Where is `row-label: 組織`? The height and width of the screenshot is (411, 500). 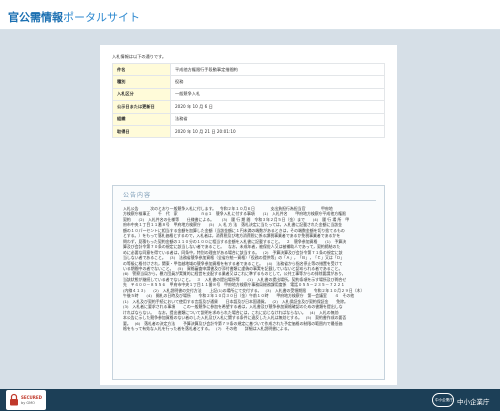 row-label: 組織 is located at coordinates (141, 119).